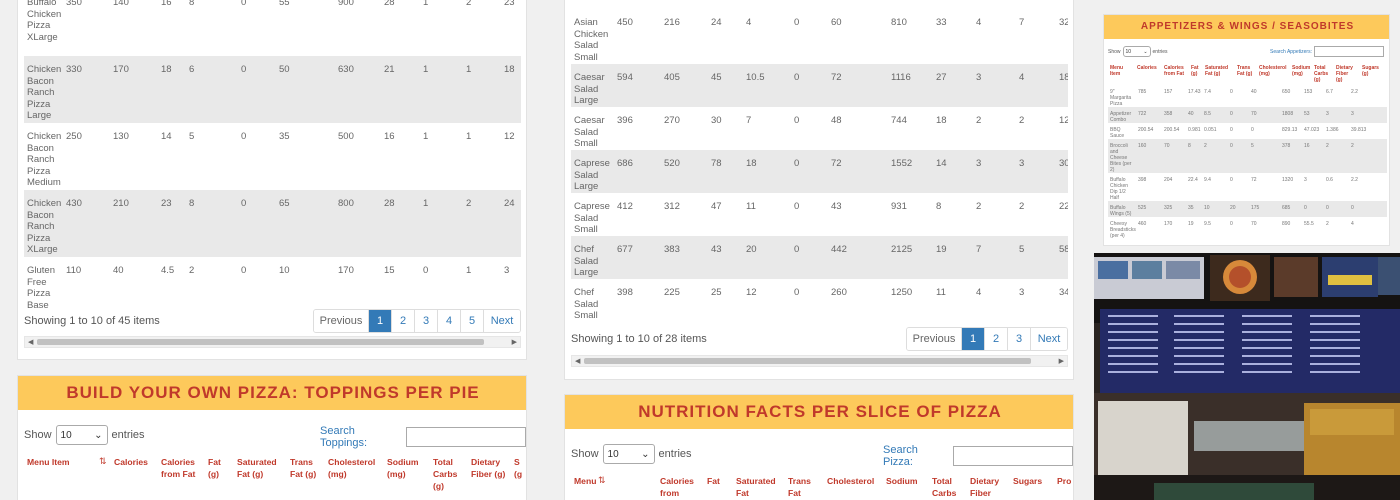 The image size is (1400, 500). What do you see at coordinates (103, 461) in the screenshot?
I see `sort-icon: ⇅` at bounding box center [103, 461].